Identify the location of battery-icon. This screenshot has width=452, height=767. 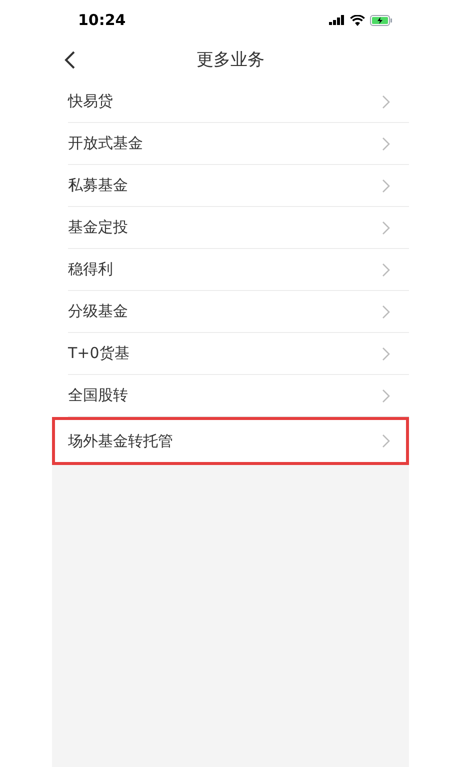
(381, 20).